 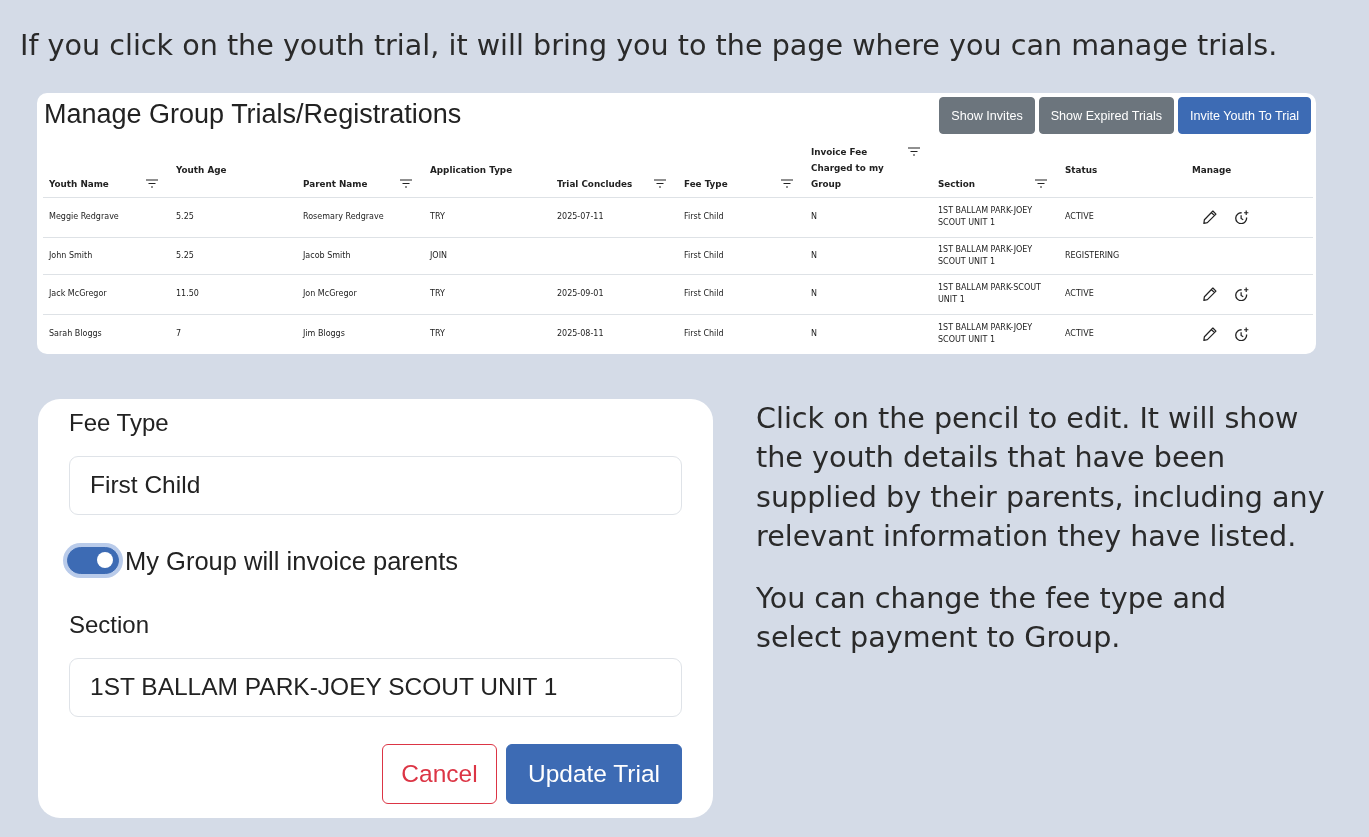 What do you see at coordinates (594, 773) in the screenshot?
I see `update-trial-button: Update Trial` at bounding box center [594, 773].